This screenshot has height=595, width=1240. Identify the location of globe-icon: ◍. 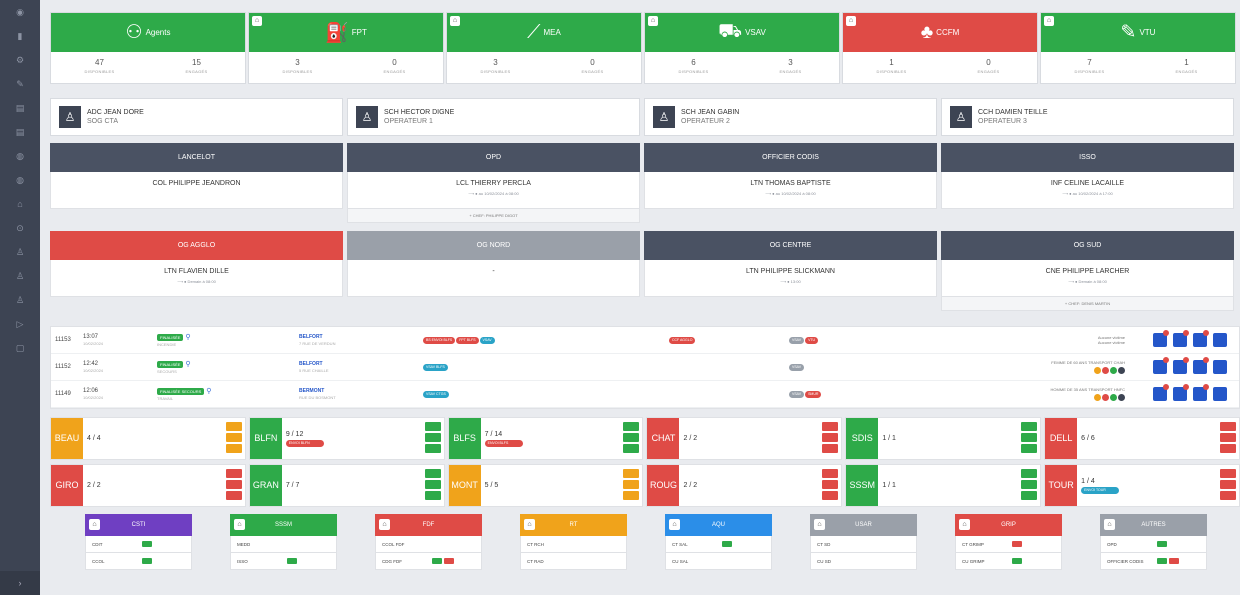
(20, 156).